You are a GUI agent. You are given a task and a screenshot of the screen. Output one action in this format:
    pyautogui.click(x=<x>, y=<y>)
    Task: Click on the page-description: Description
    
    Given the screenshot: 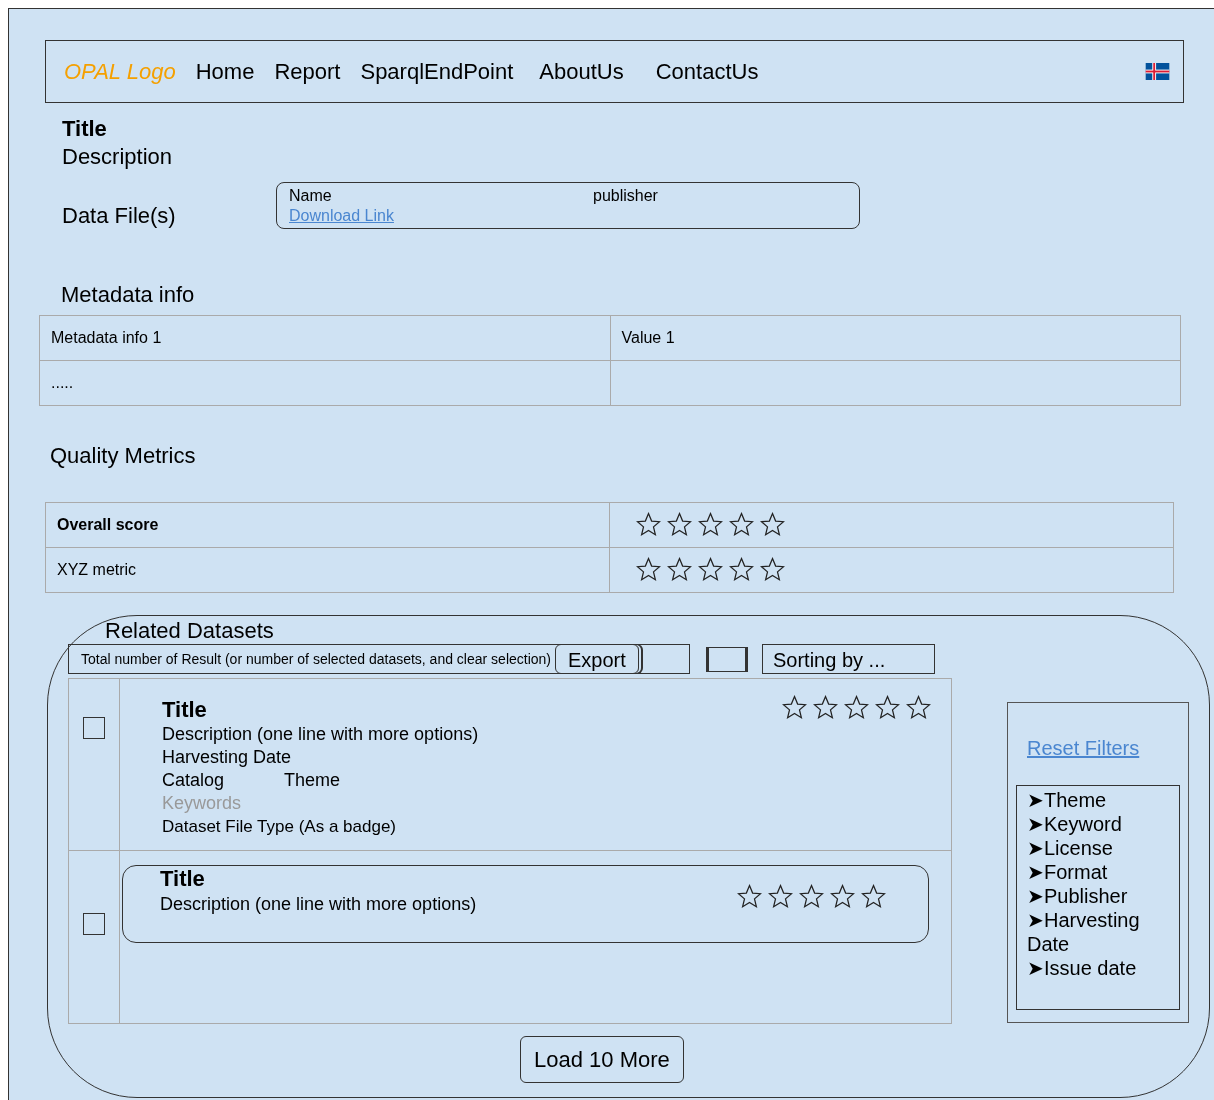 What is the action you would take?
    pyautogui.click(x=118, y=157)
    